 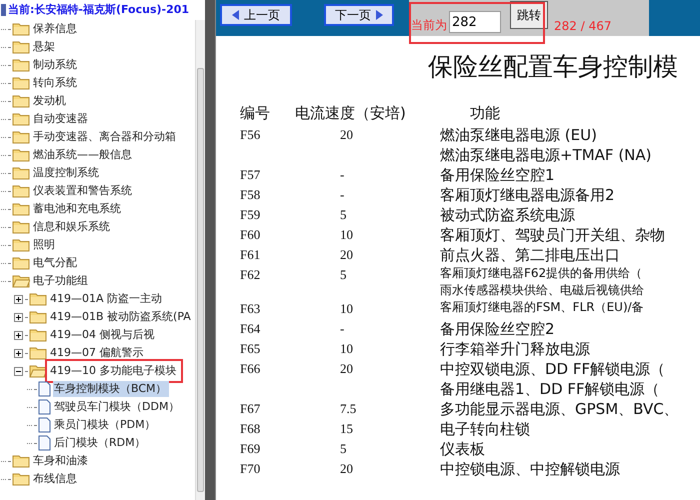 What do you see at coordinates (552, 235) in the screenshot?
I see `function-text: 客厢顶灯、驾驶员门开关组、杂物` at bounding box center [552, 235].